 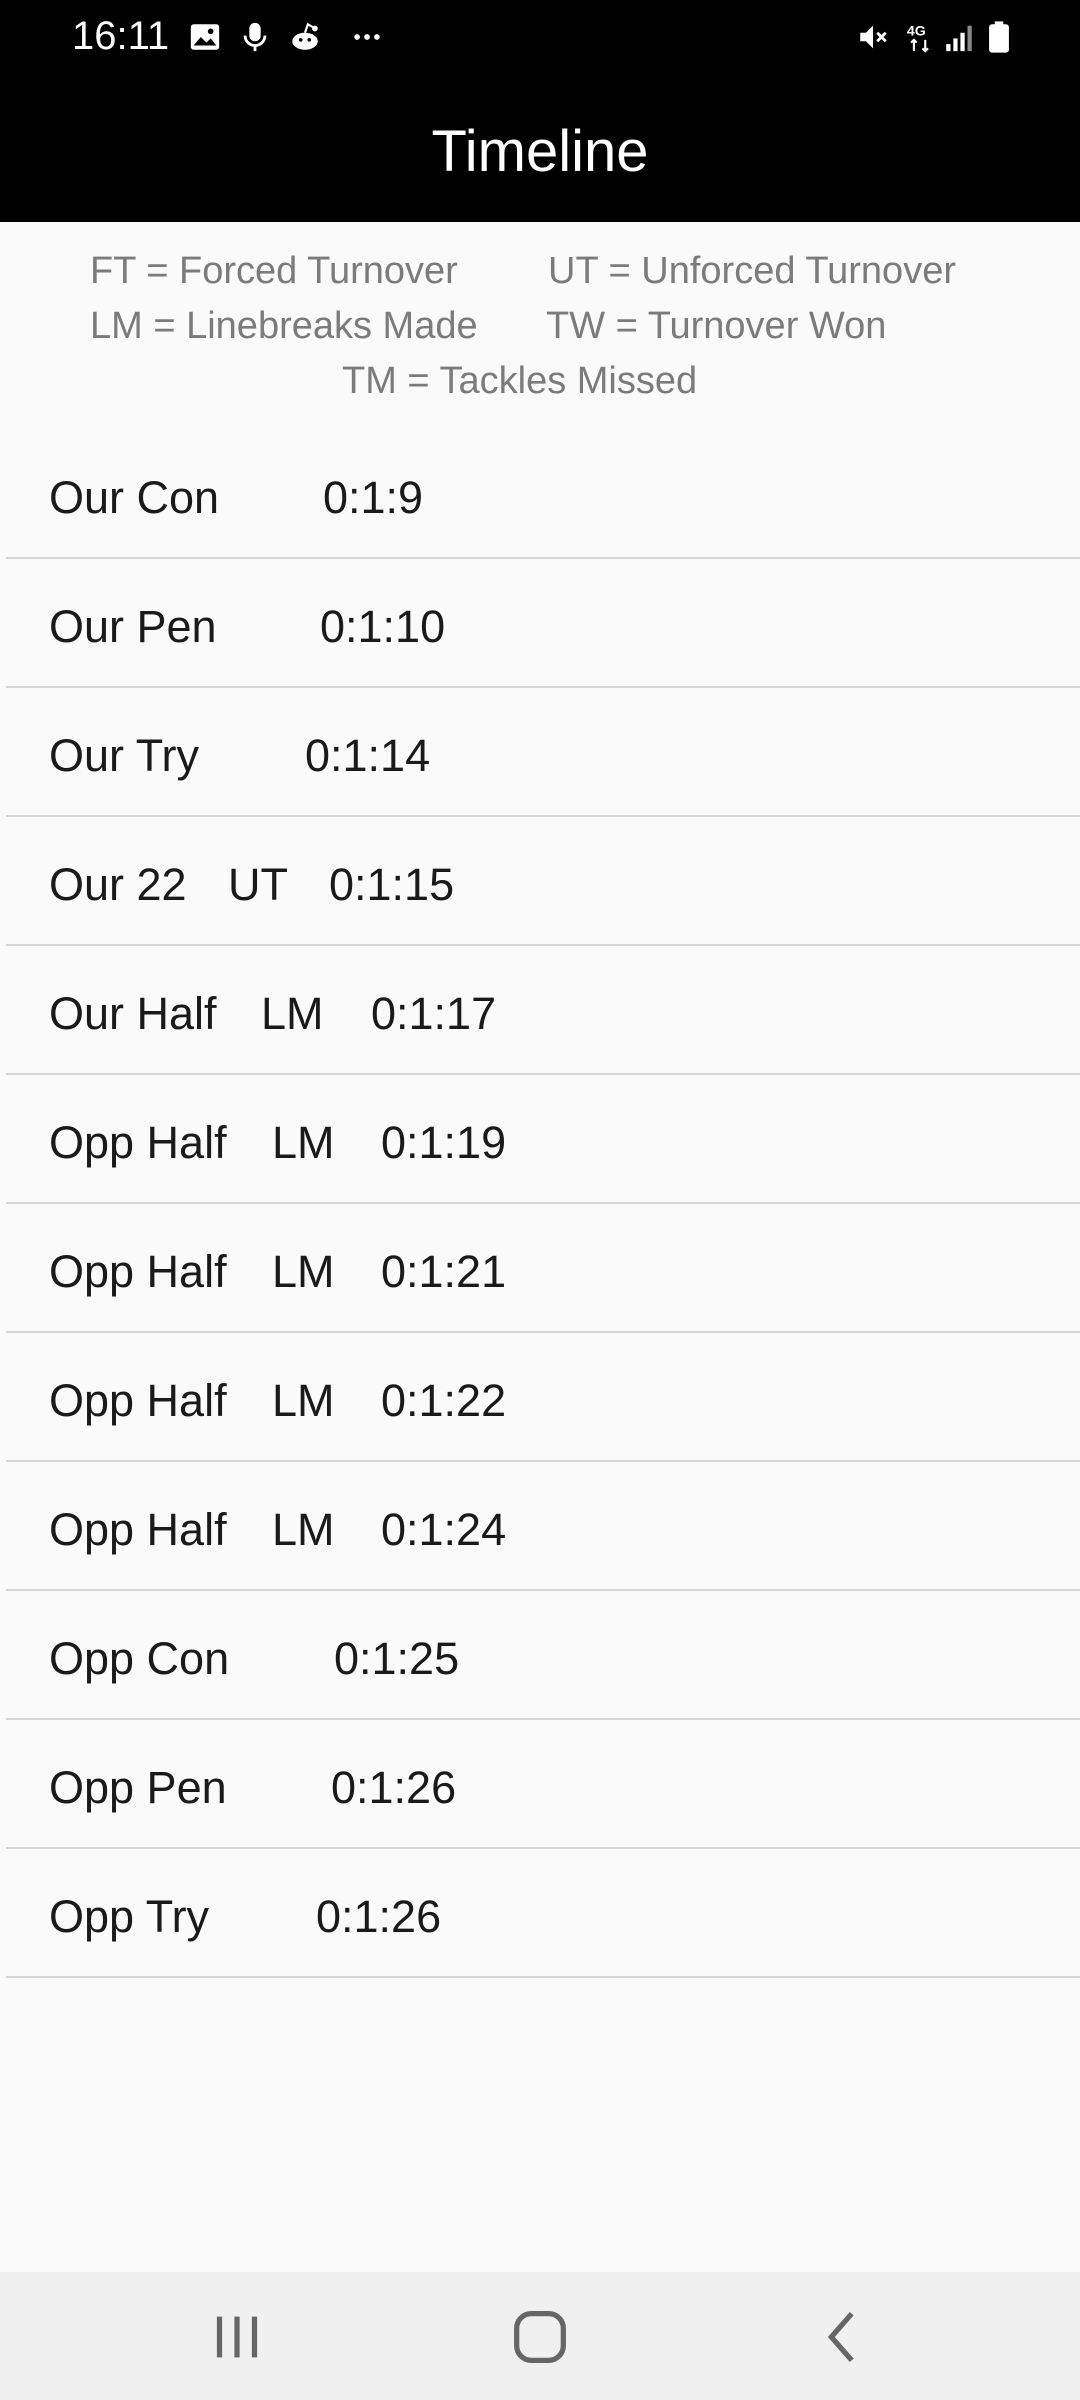 What do you see at coordinates (121, 36) in the screenshot?
I see `status-time: 16:11` at bounding box center [121, 36].